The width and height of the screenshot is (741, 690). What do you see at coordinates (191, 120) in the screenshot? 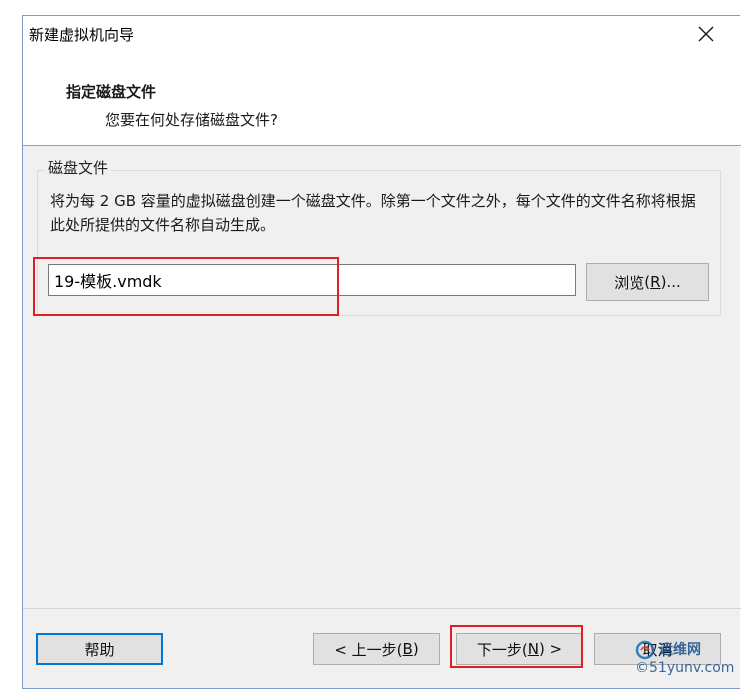
I see `step-subtitle: 您要在何处存储磁盘文件?` at bounding box center [191, 120].